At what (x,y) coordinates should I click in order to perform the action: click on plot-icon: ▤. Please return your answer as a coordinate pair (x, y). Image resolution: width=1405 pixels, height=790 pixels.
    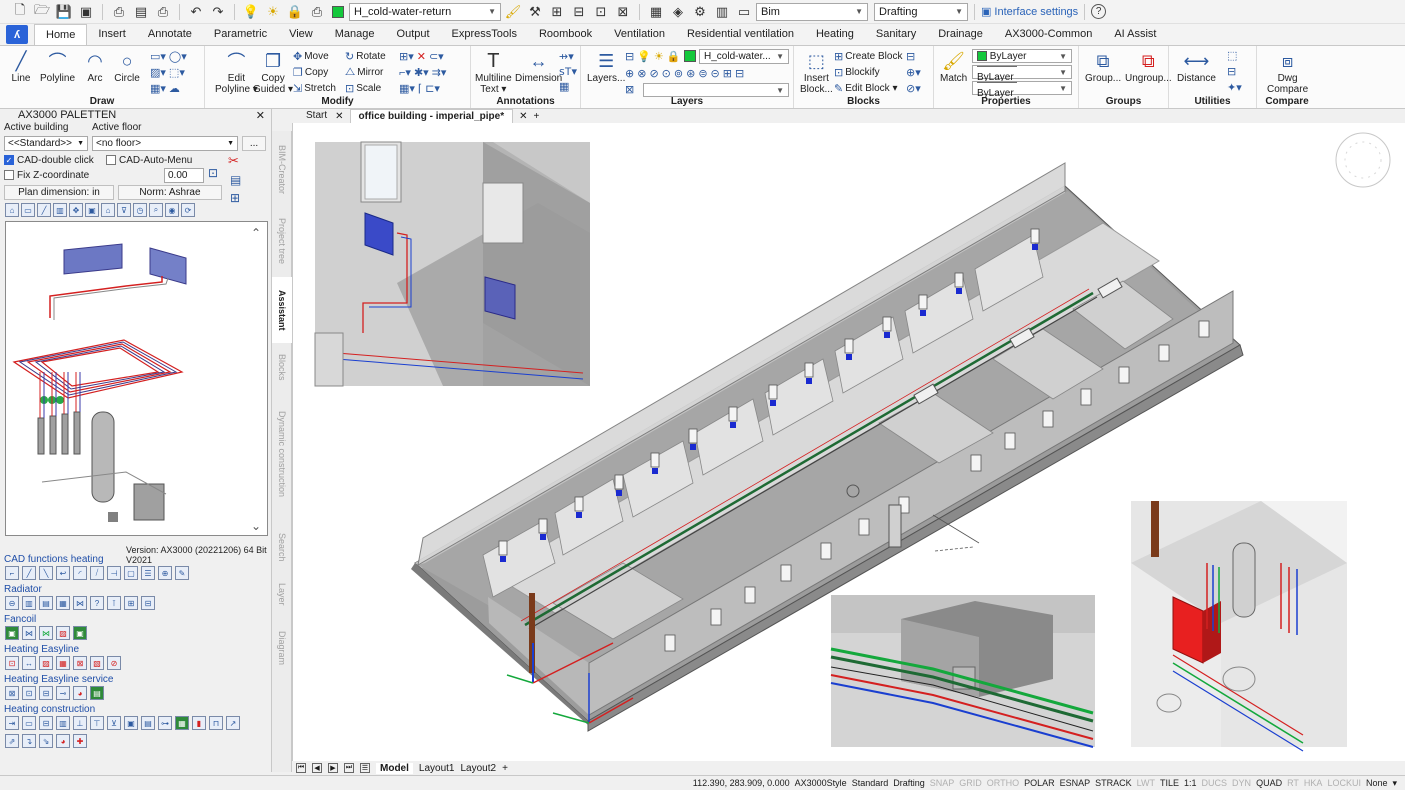
    Looking at the image, I should click on (141, 12).